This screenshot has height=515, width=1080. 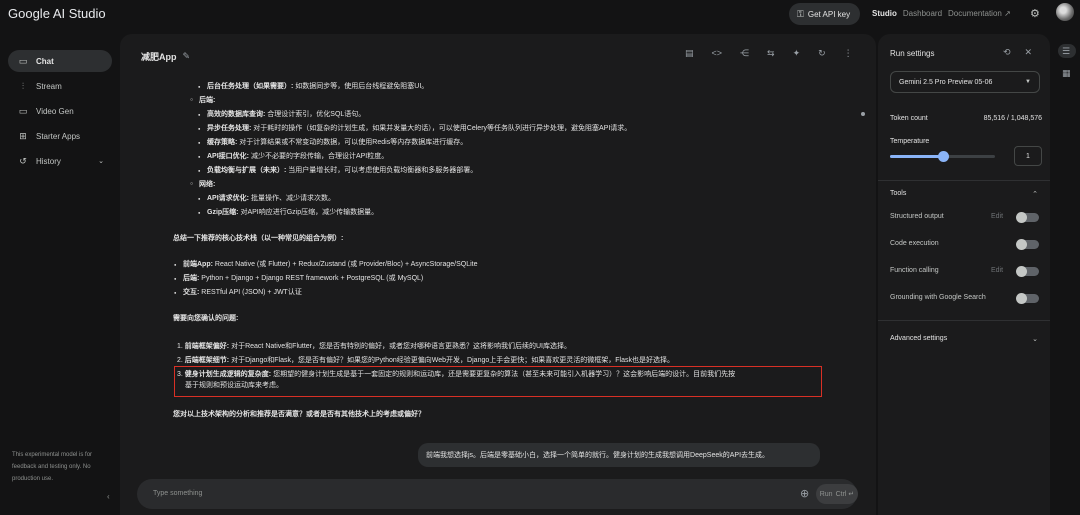 What do you see at coordinates (922, 13) in the screenshot?
I see `dashboard-link: Dashboard` at bounding box center [922, 13].